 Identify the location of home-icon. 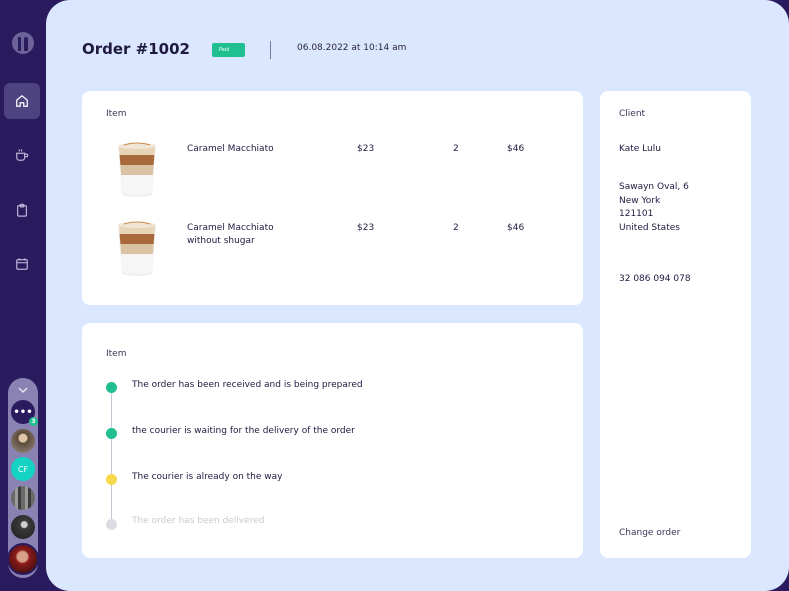
(22, 100).